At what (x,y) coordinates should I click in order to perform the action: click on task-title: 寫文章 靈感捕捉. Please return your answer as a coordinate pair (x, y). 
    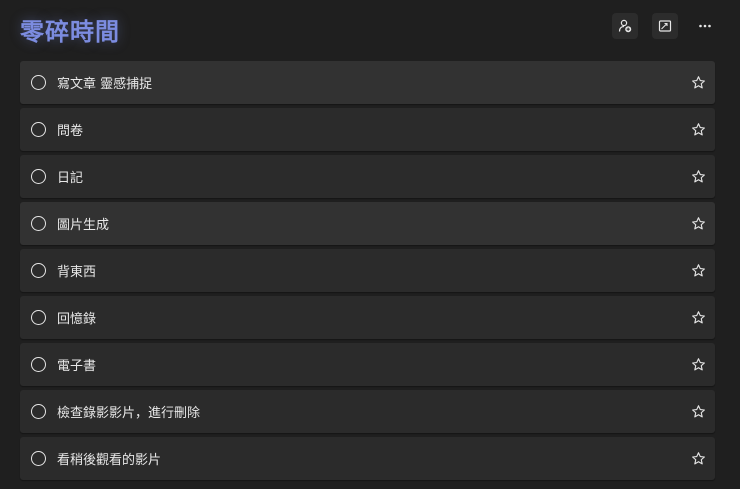
    Looking at the image, I should click on (105, 84).